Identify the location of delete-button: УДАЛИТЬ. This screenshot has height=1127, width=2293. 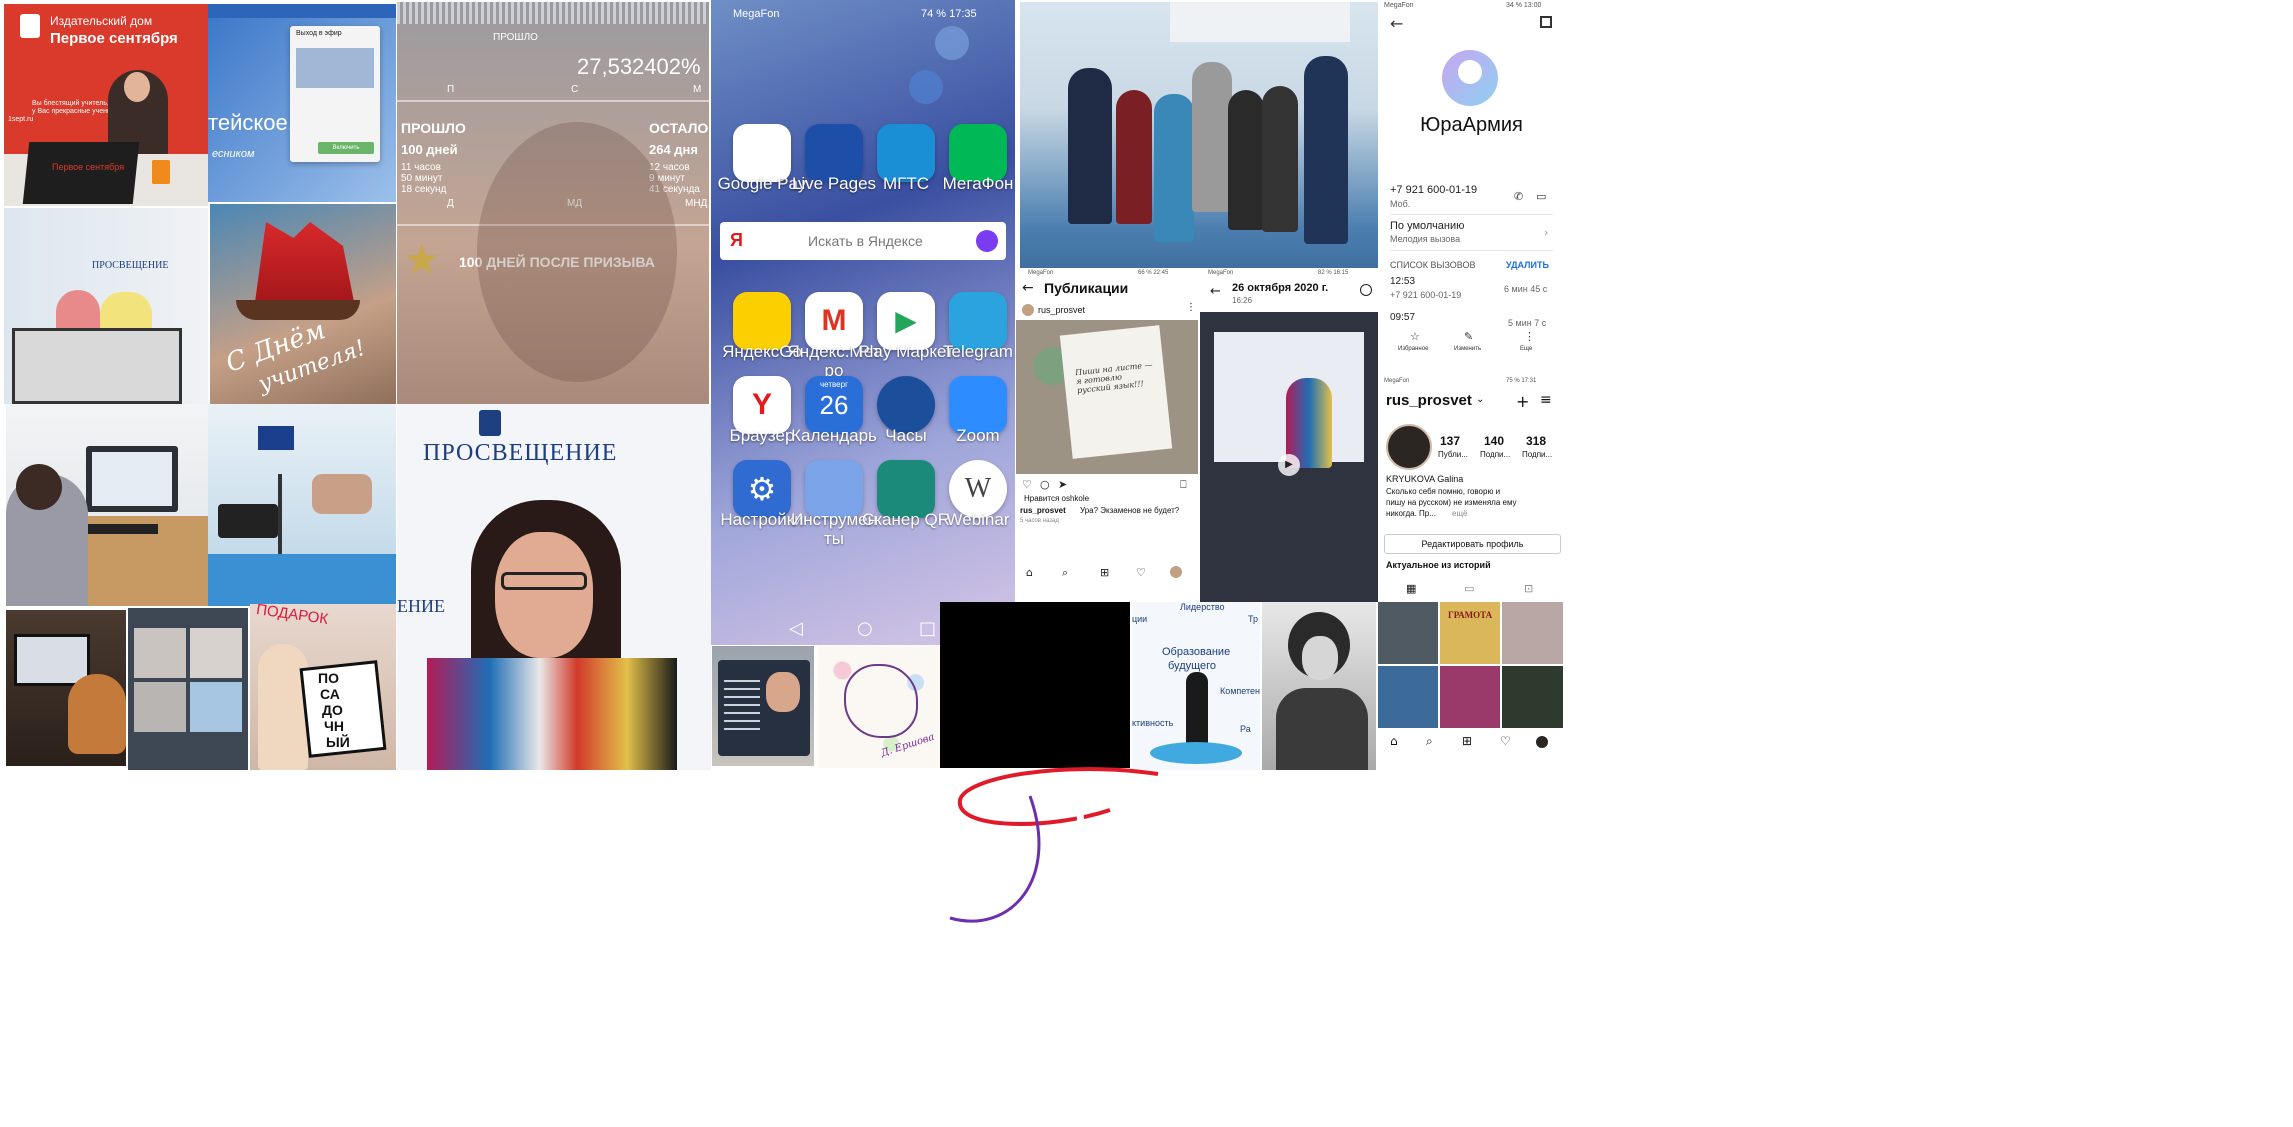
(1527, 265).